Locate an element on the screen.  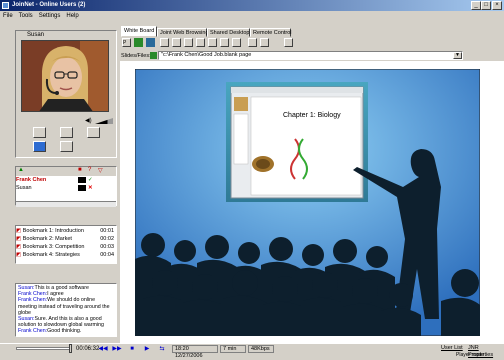
close-button: × is located at coordinates (497, 5).